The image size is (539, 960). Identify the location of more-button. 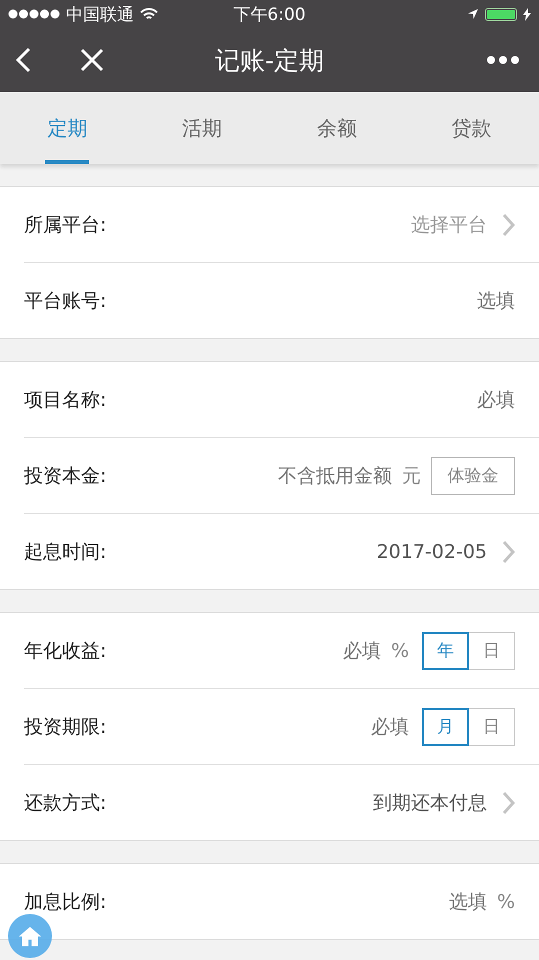
(503, 60).